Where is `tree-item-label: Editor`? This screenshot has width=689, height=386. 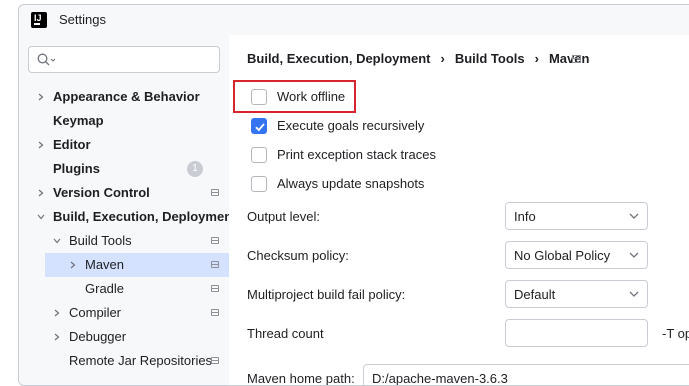
tree-item-label: Editor is located at coordinates (72, 144).